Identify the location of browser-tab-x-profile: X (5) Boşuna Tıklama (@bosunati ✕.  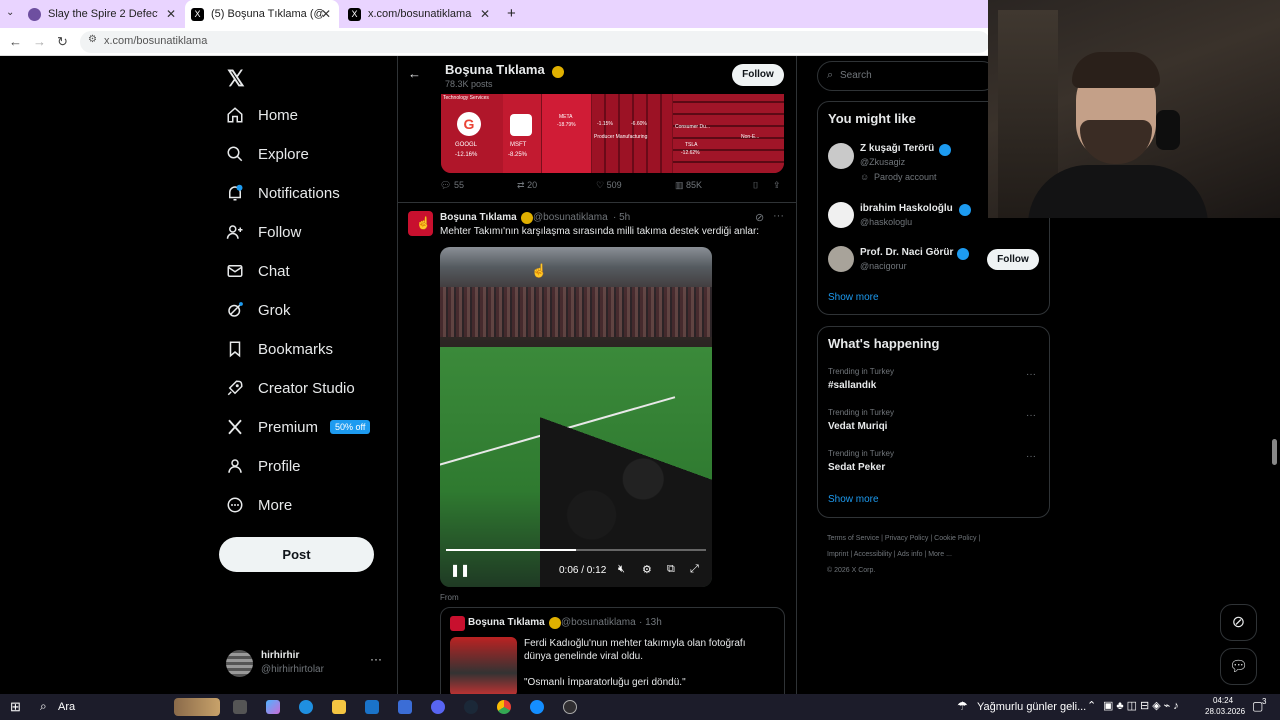
(262, 14).